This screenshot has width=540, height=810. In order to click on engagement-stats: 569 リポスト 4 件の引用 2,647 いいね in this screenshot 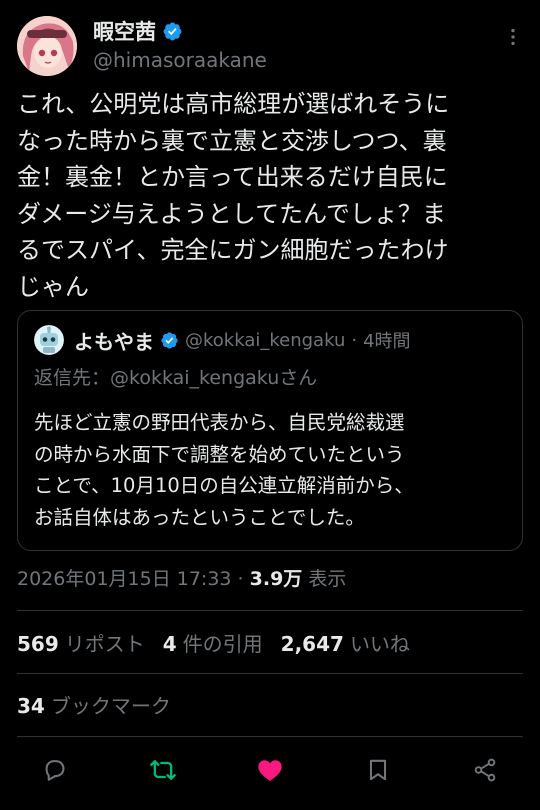, I will do `click(213, 642)`.